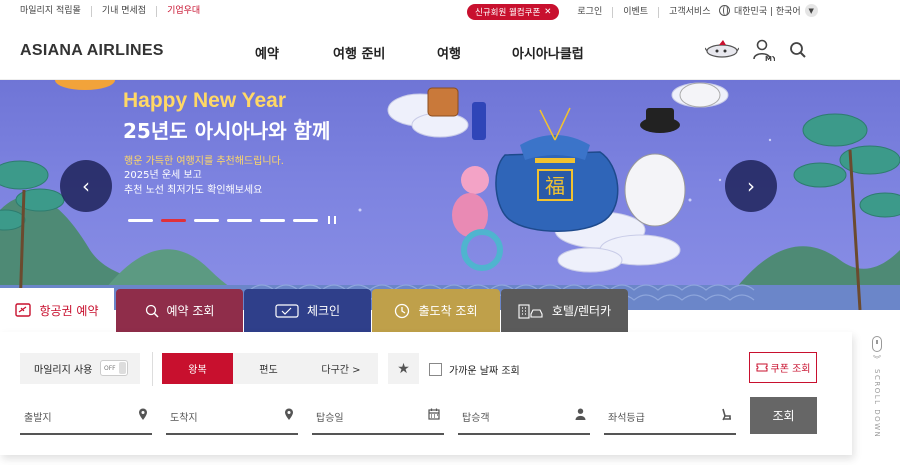  What do you see at coordinates (761, 367) in the screenshot?
I see `coupon-icon` at bounding box center [761, 367].